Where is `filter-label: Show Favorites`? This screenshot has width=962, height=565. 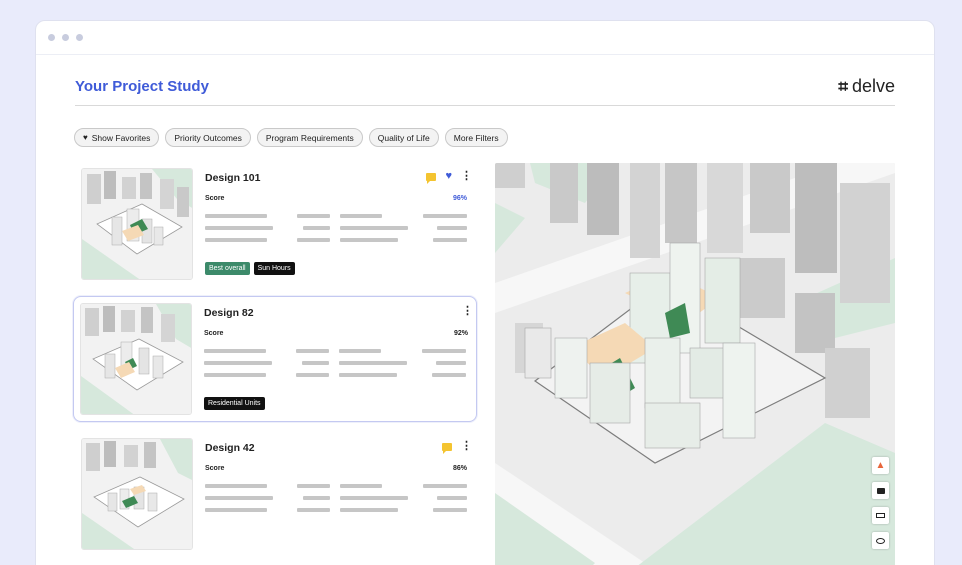
filter-label: Show Favorites is located at coordinates (121, 137).